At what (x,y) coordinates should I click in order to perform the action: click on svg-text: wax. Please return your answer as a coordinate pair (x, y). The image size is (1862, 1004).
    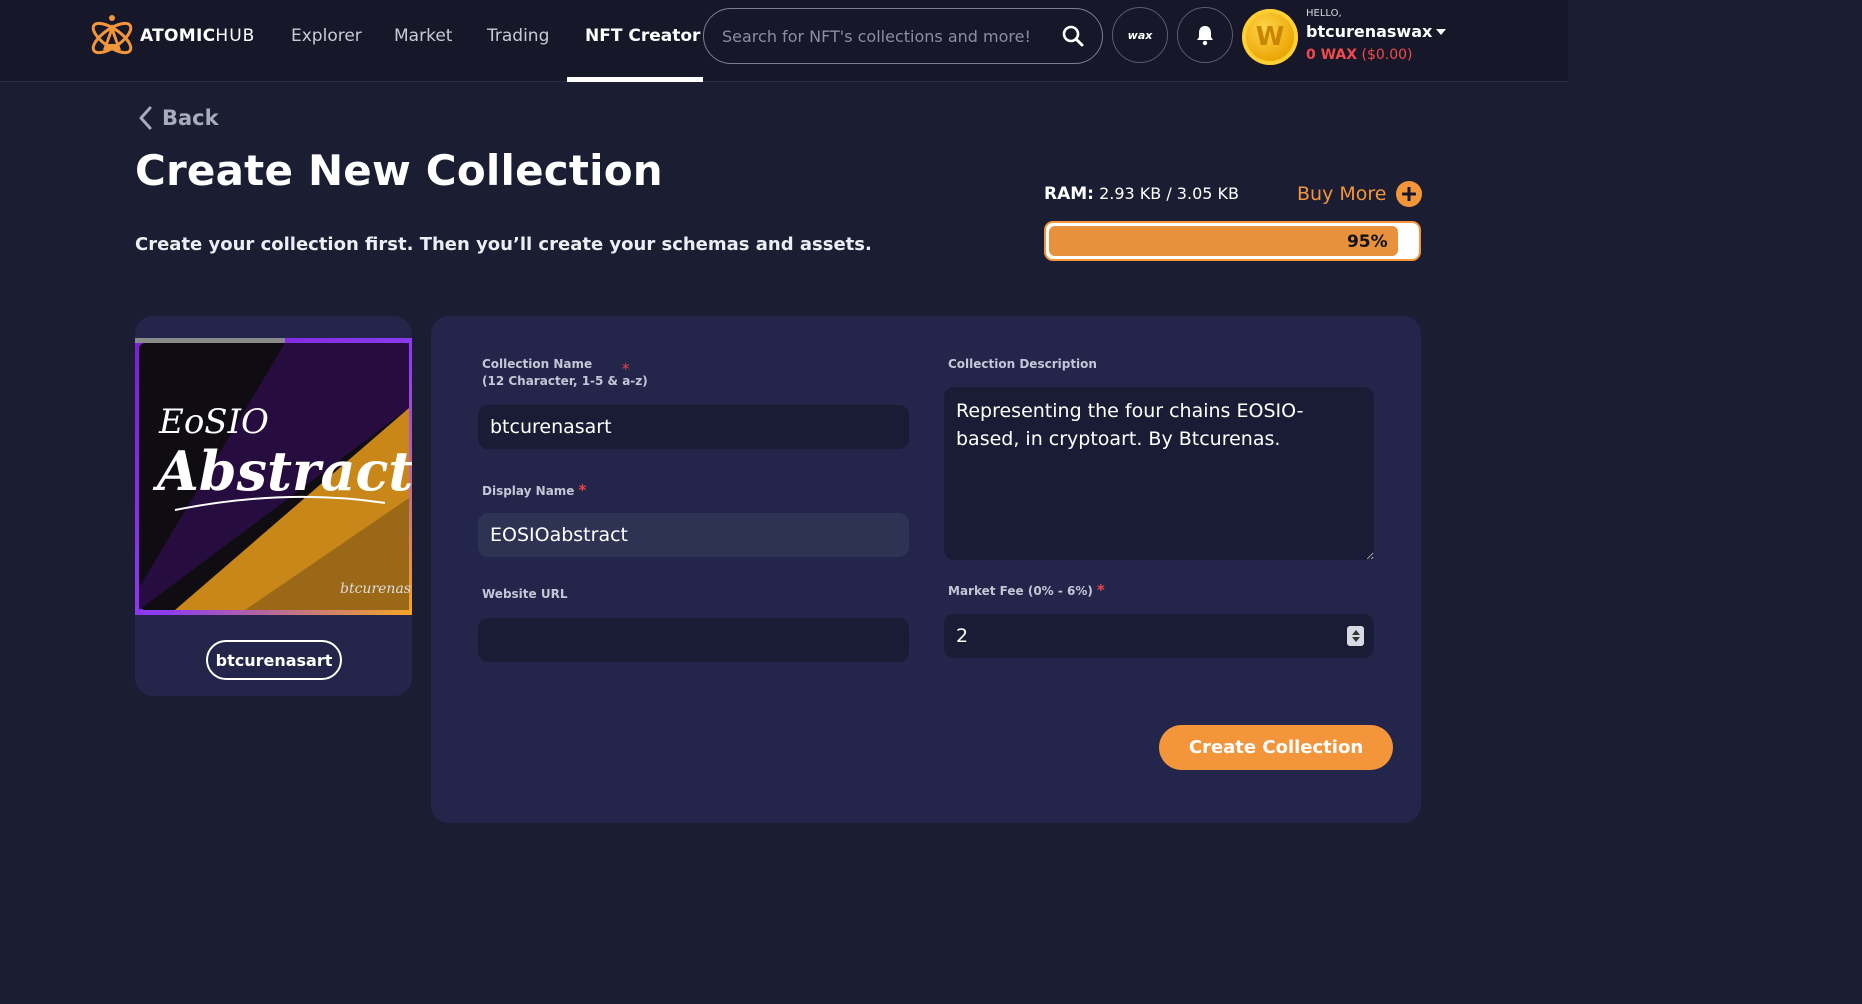
    Looking at the image, I should click on (1141, 35).